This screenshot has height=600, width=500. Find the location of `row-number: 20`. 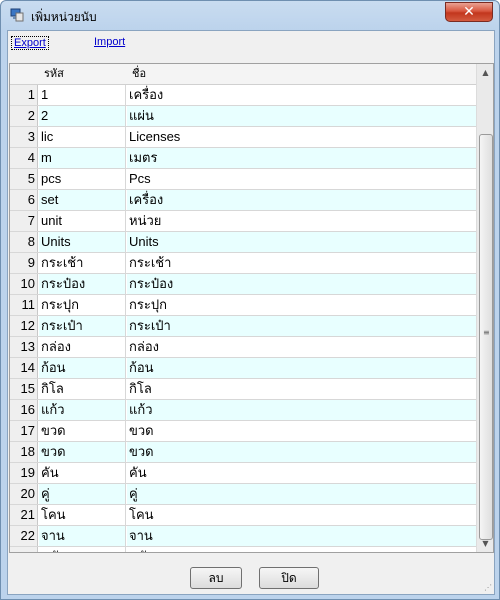

row-number: 20 is located at coordinates (24, 494).